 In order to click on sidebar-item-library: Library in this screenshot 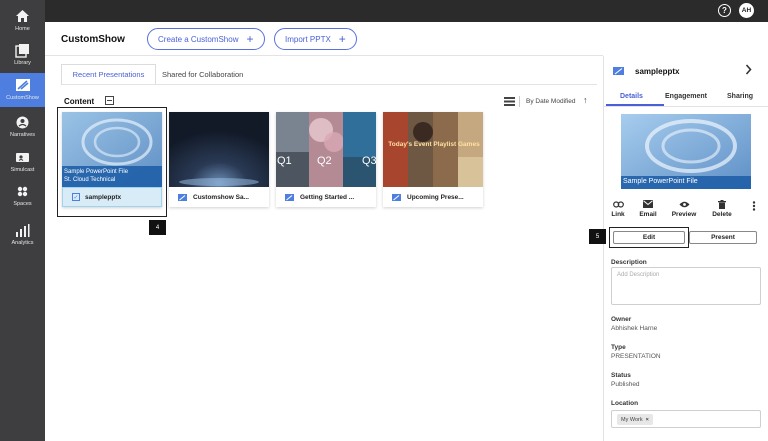, I will do `click(22, 55)`.